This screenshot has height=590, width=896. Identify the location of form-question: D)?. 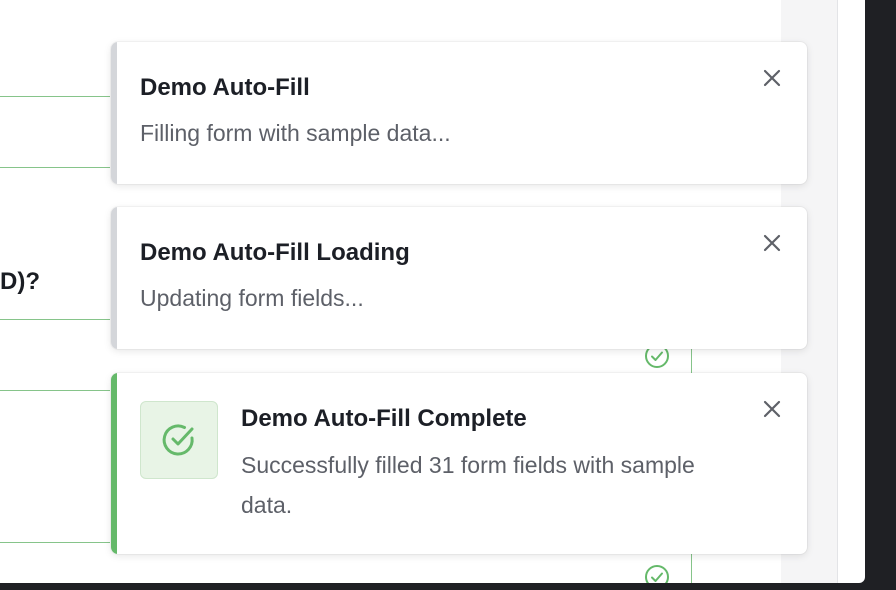
(20, 281).